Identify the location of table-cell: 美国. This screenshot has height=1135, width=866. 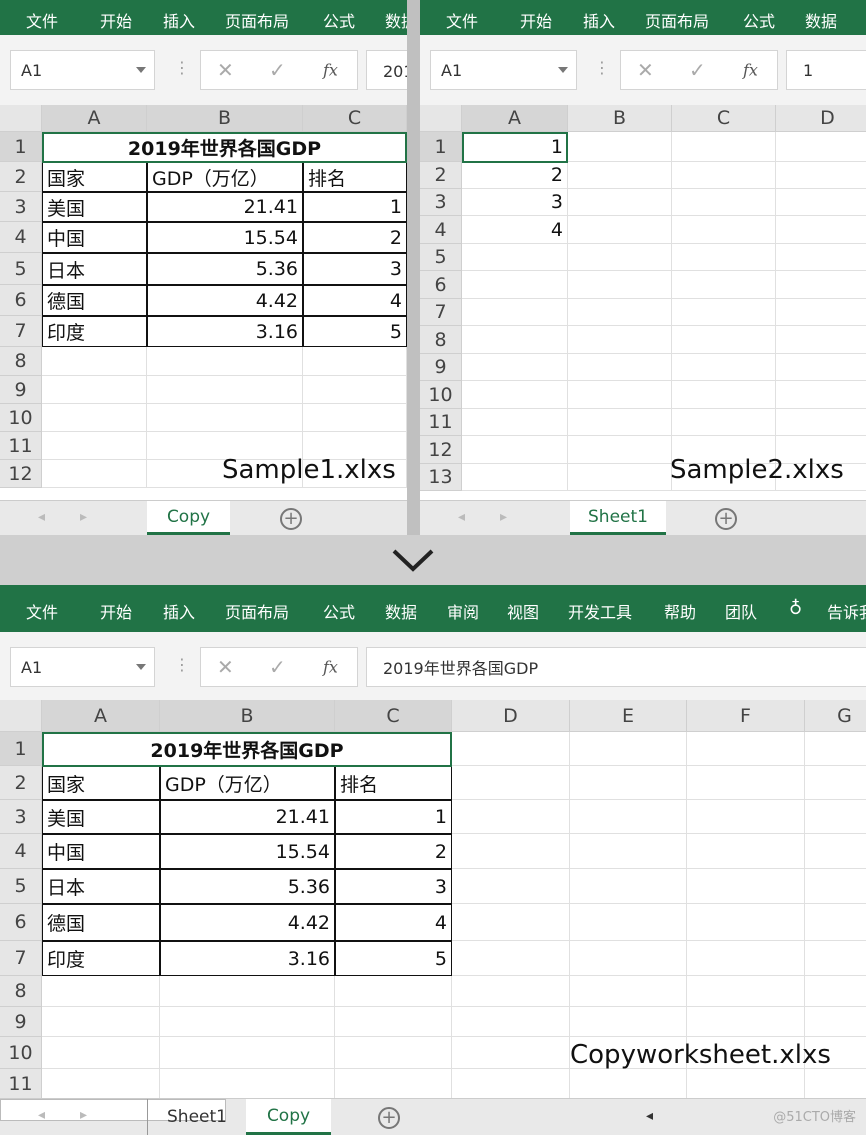
(94, 207).